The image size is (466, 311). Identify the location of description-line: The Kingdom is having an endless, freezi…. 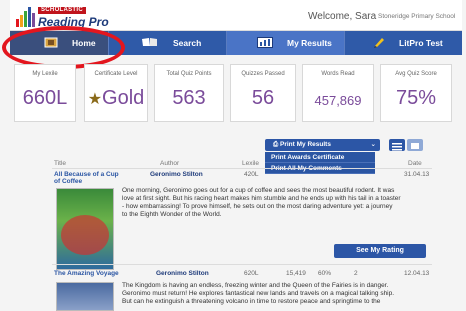
(255, 285).